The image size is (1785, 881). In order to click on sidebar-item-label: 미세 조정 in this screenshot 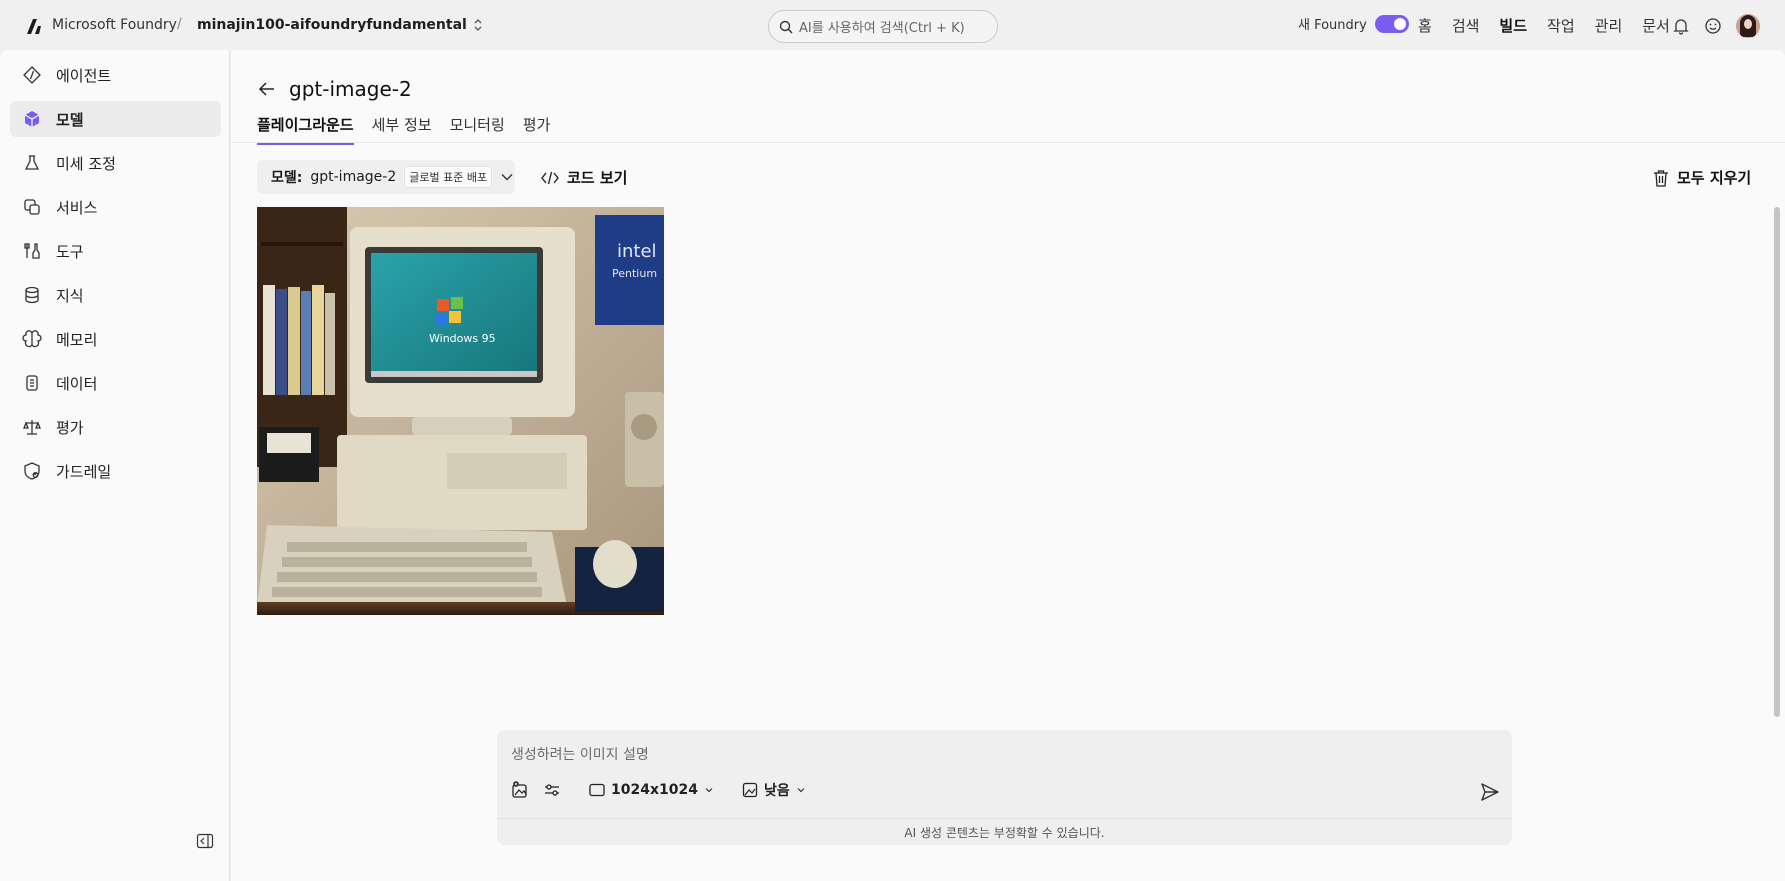, I will do `click(86, 163)`.